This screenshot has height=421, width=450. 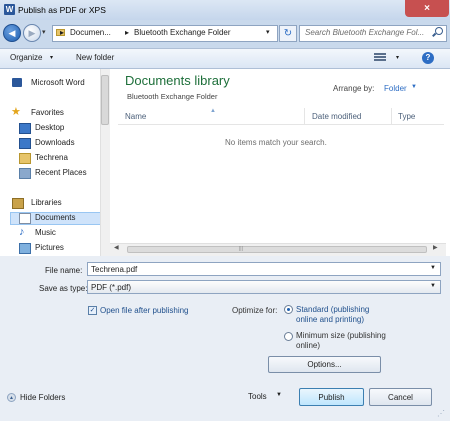 What do you see at coordinates (63, 288) in the screenshot?
I see `save-as-type-label: Save as type:` at bounding box center [63, 288].